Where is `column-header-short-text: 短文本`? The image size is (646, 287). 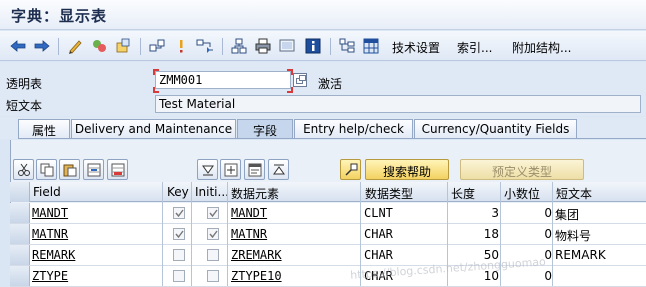
column-header-short-text: 短文本 is located at coordinates (574, 193).